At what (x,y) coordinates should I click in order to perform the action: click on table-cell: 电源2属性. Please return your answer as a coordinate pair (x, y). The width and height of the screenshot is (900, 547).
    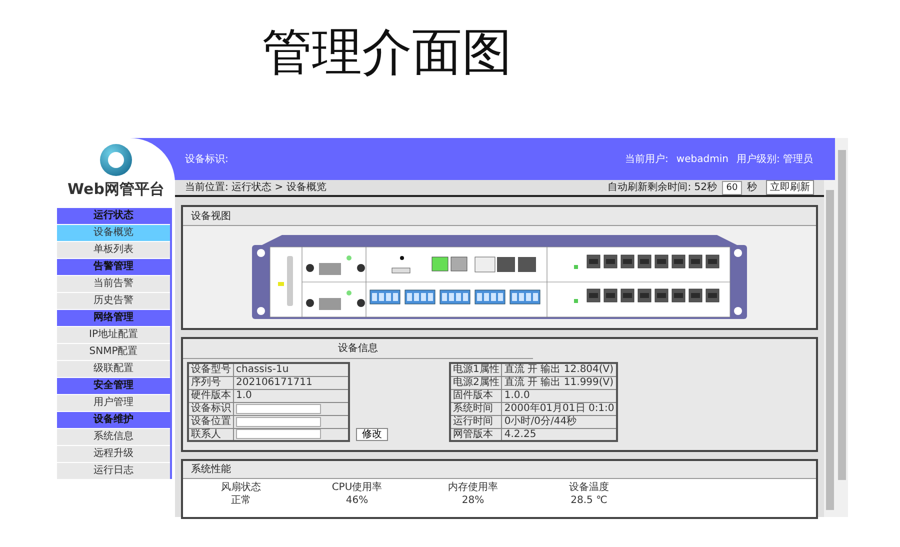
    Looking at the image, I should click on (476, 382).